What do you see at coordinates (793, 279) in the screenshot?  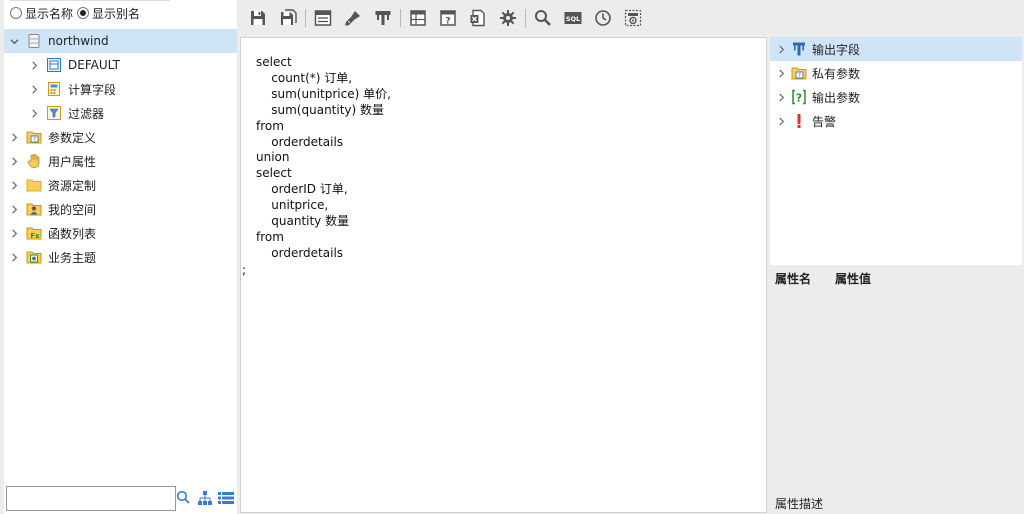 I see `props-name-header: 属性名` at bounding box center [793, 279].